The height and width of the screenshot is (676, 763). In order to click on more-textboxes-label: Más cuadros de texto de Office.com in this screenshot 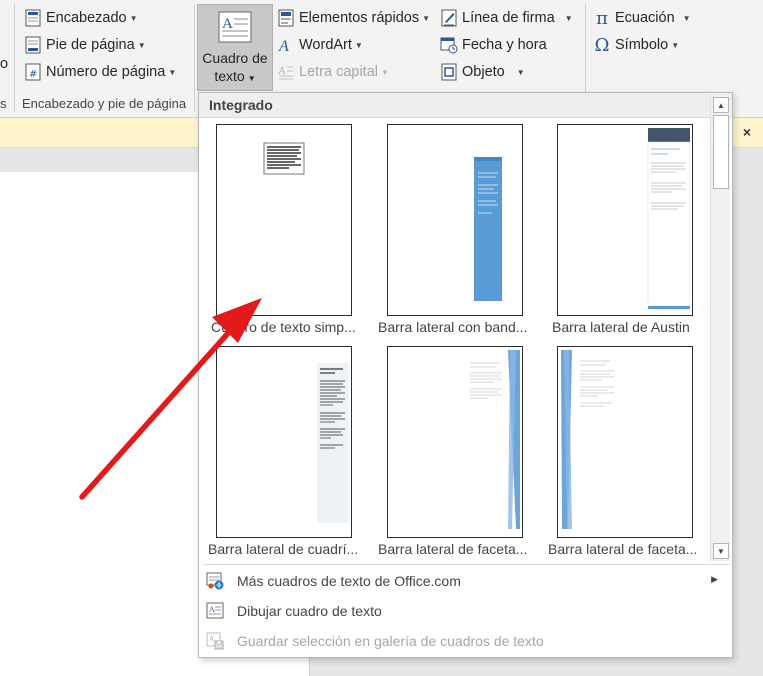, I will do `click(349, 581)`.